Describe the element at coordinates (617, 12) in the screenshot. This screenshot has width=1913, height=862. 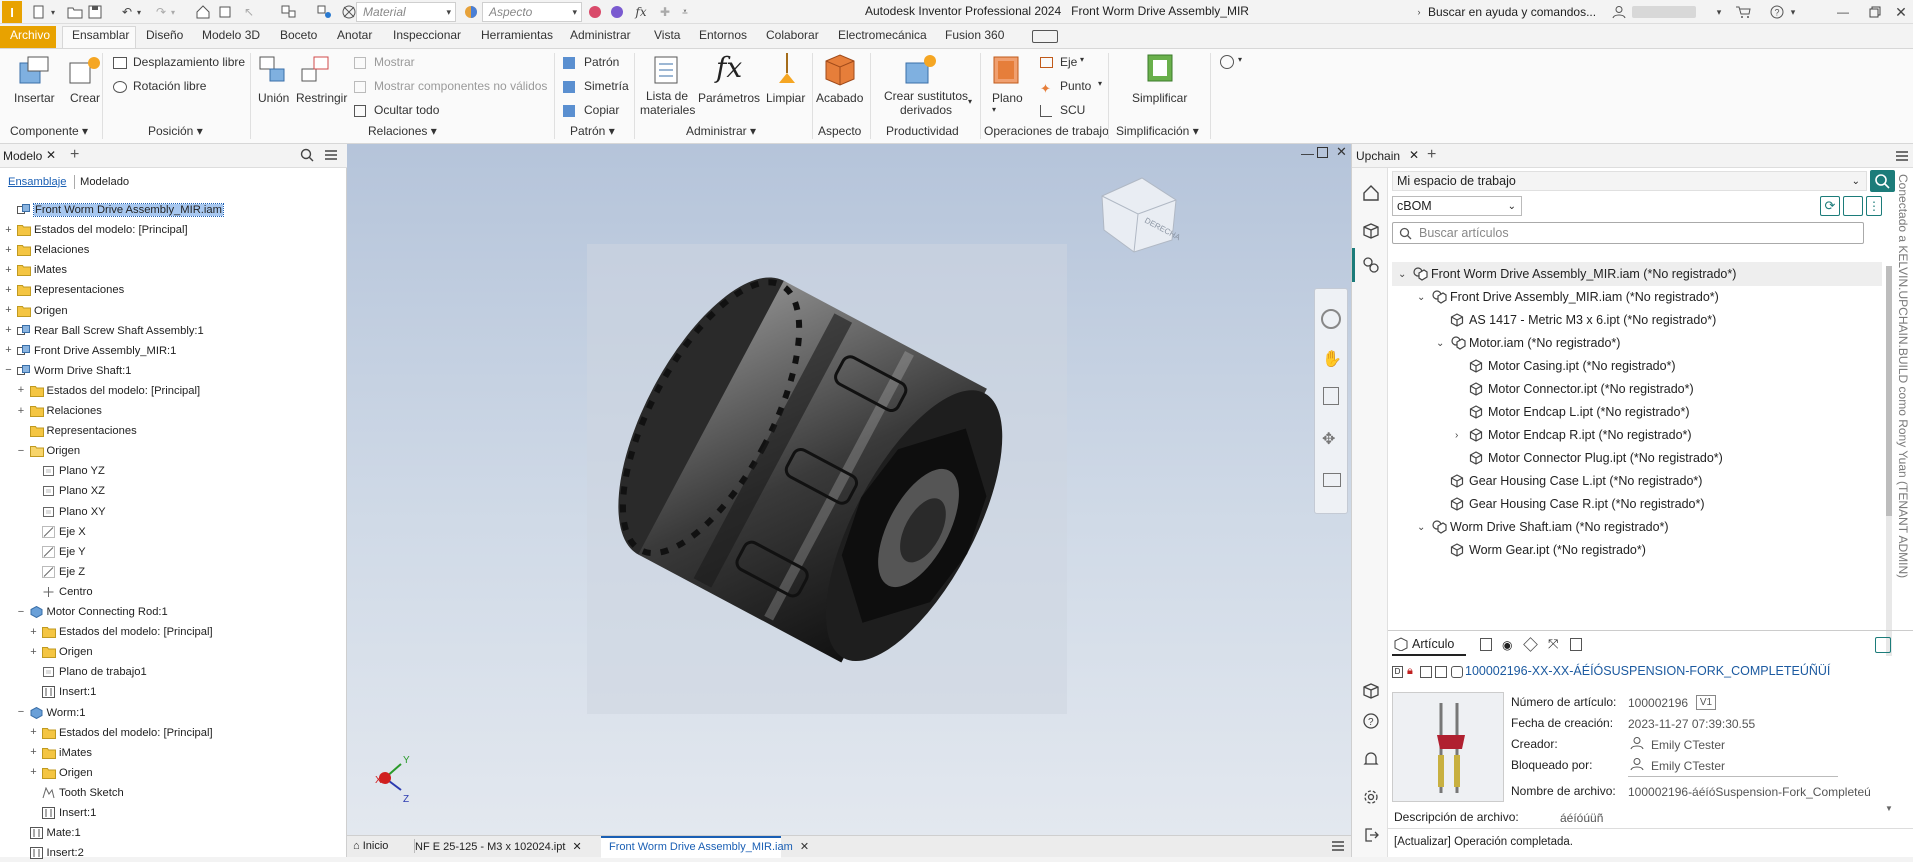
I see `adjust-appearance-icon` at that location.